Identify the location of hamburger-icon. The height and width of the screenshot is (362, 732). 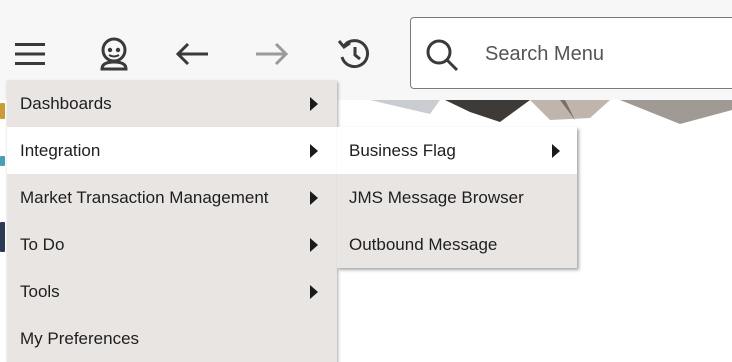
(30, 54).